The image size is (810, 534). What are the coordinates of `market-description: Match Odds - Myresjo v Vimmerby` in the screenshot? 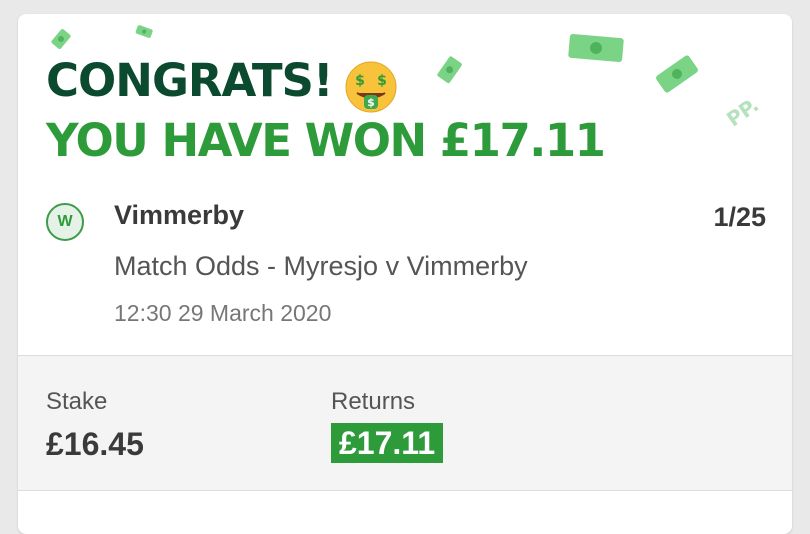 It's located at (321, 266).